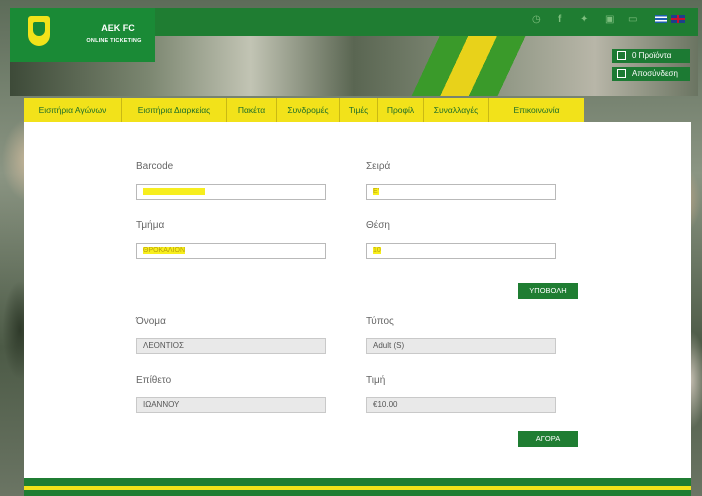  I want to click on name-field: ΛΕΟΝΤΙΟΣ, so click(231, 346).